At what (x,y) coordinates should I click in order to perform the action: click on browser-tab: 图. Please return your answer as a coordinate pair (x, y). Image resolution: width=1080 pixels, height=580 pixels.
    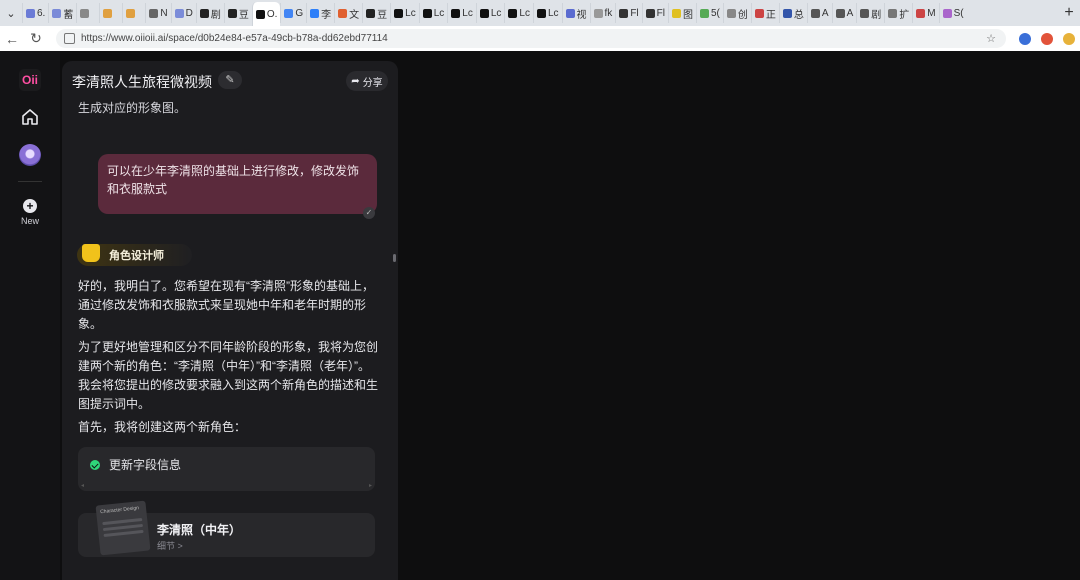
    Looking at the image, I should click on (682, 13).